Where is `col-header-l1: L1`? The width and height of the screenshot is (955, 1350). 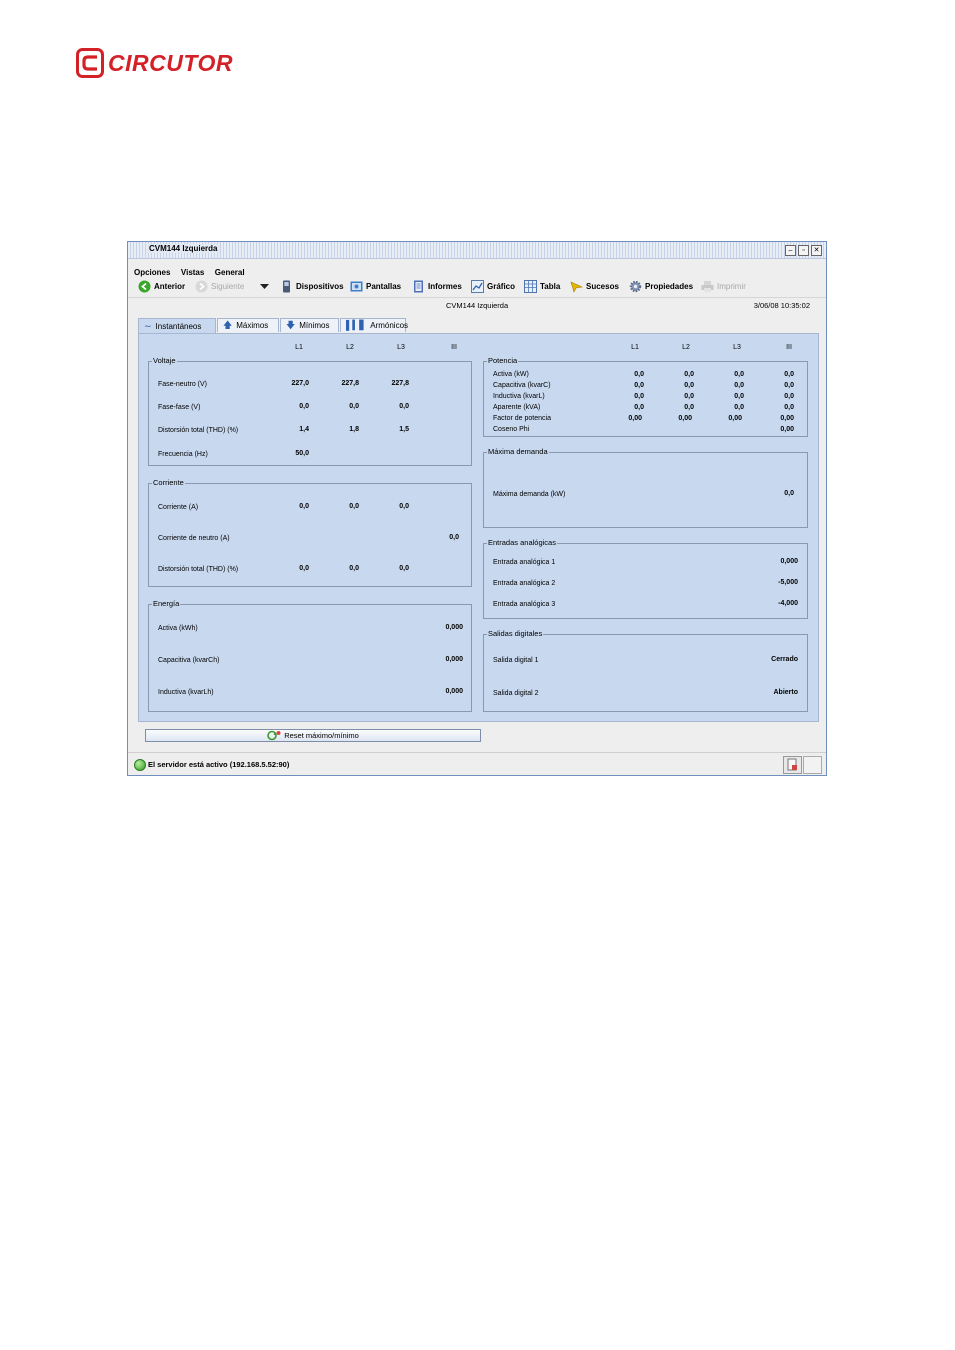
col-header-l1: L1 is located at coordinates (299, 347).